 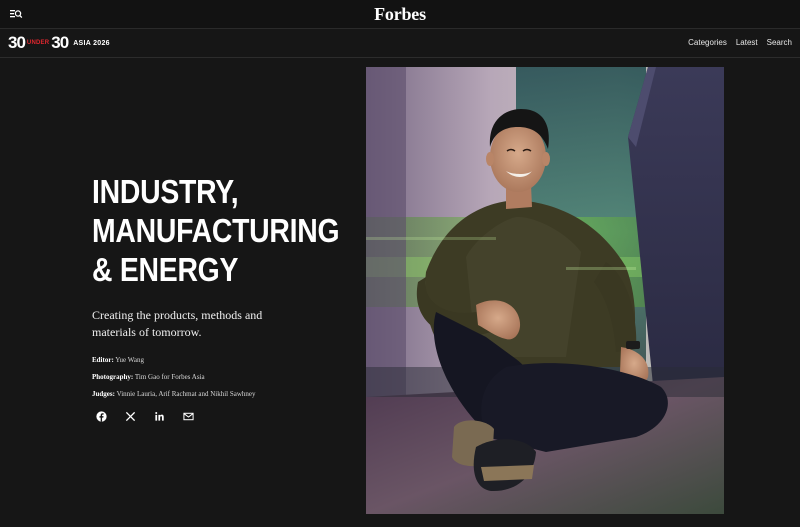 What do you see at coordinates (188, 416) in the screenshot?
I see `email-icon` at bounding box center [188, 416].